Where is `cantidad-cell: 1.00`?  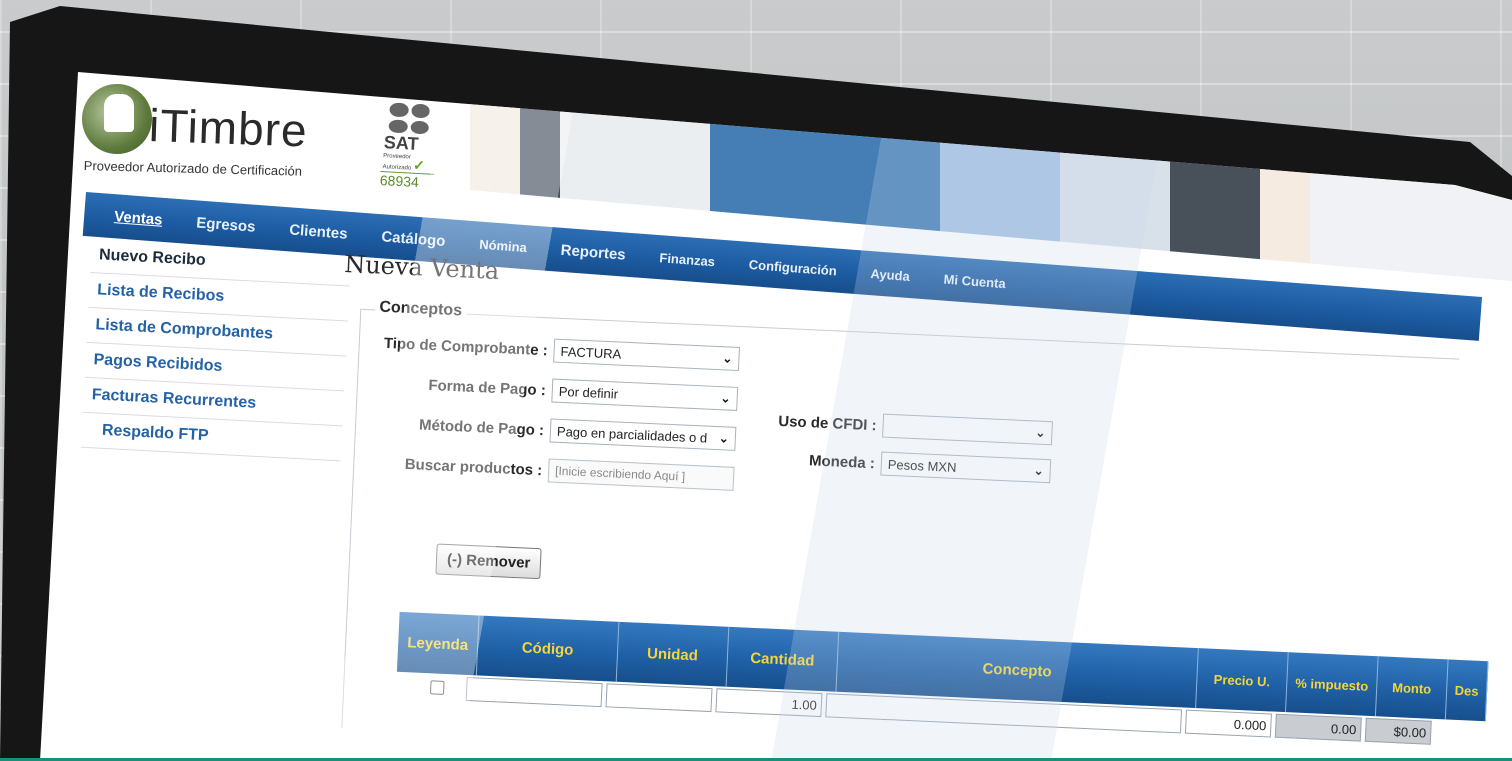
cantidad-cell: 1.00 is located at coordinates (769, 703).